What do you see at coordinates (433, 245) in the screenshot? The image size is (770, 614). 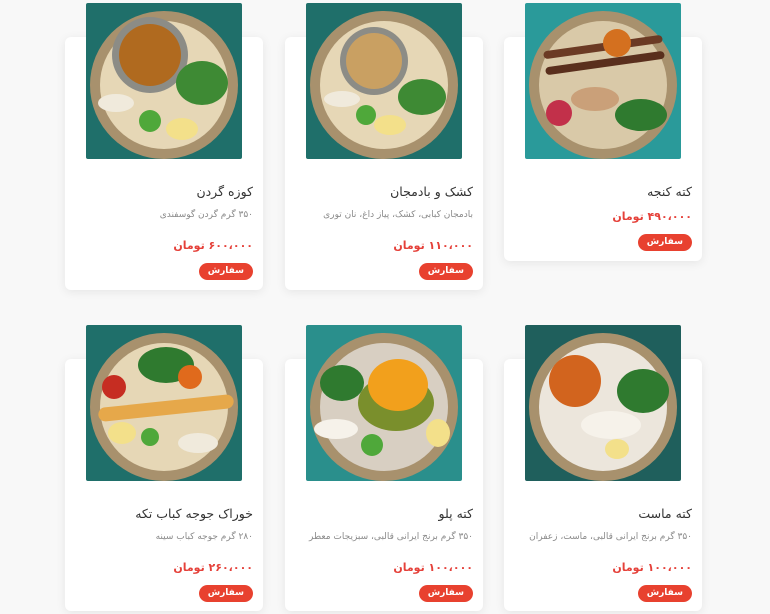 I see `product-price: ۱۱۰،۰۰۰ تومان` at bounding box center [433, 245].